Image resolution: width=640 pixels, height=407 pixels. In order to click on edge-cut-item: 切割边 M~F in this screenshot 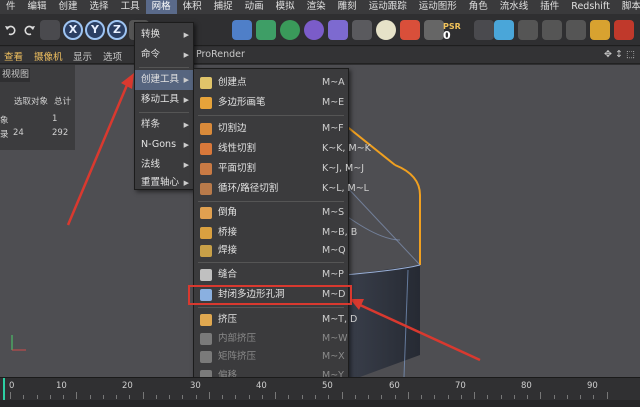, I will do `click(271, 129)`.